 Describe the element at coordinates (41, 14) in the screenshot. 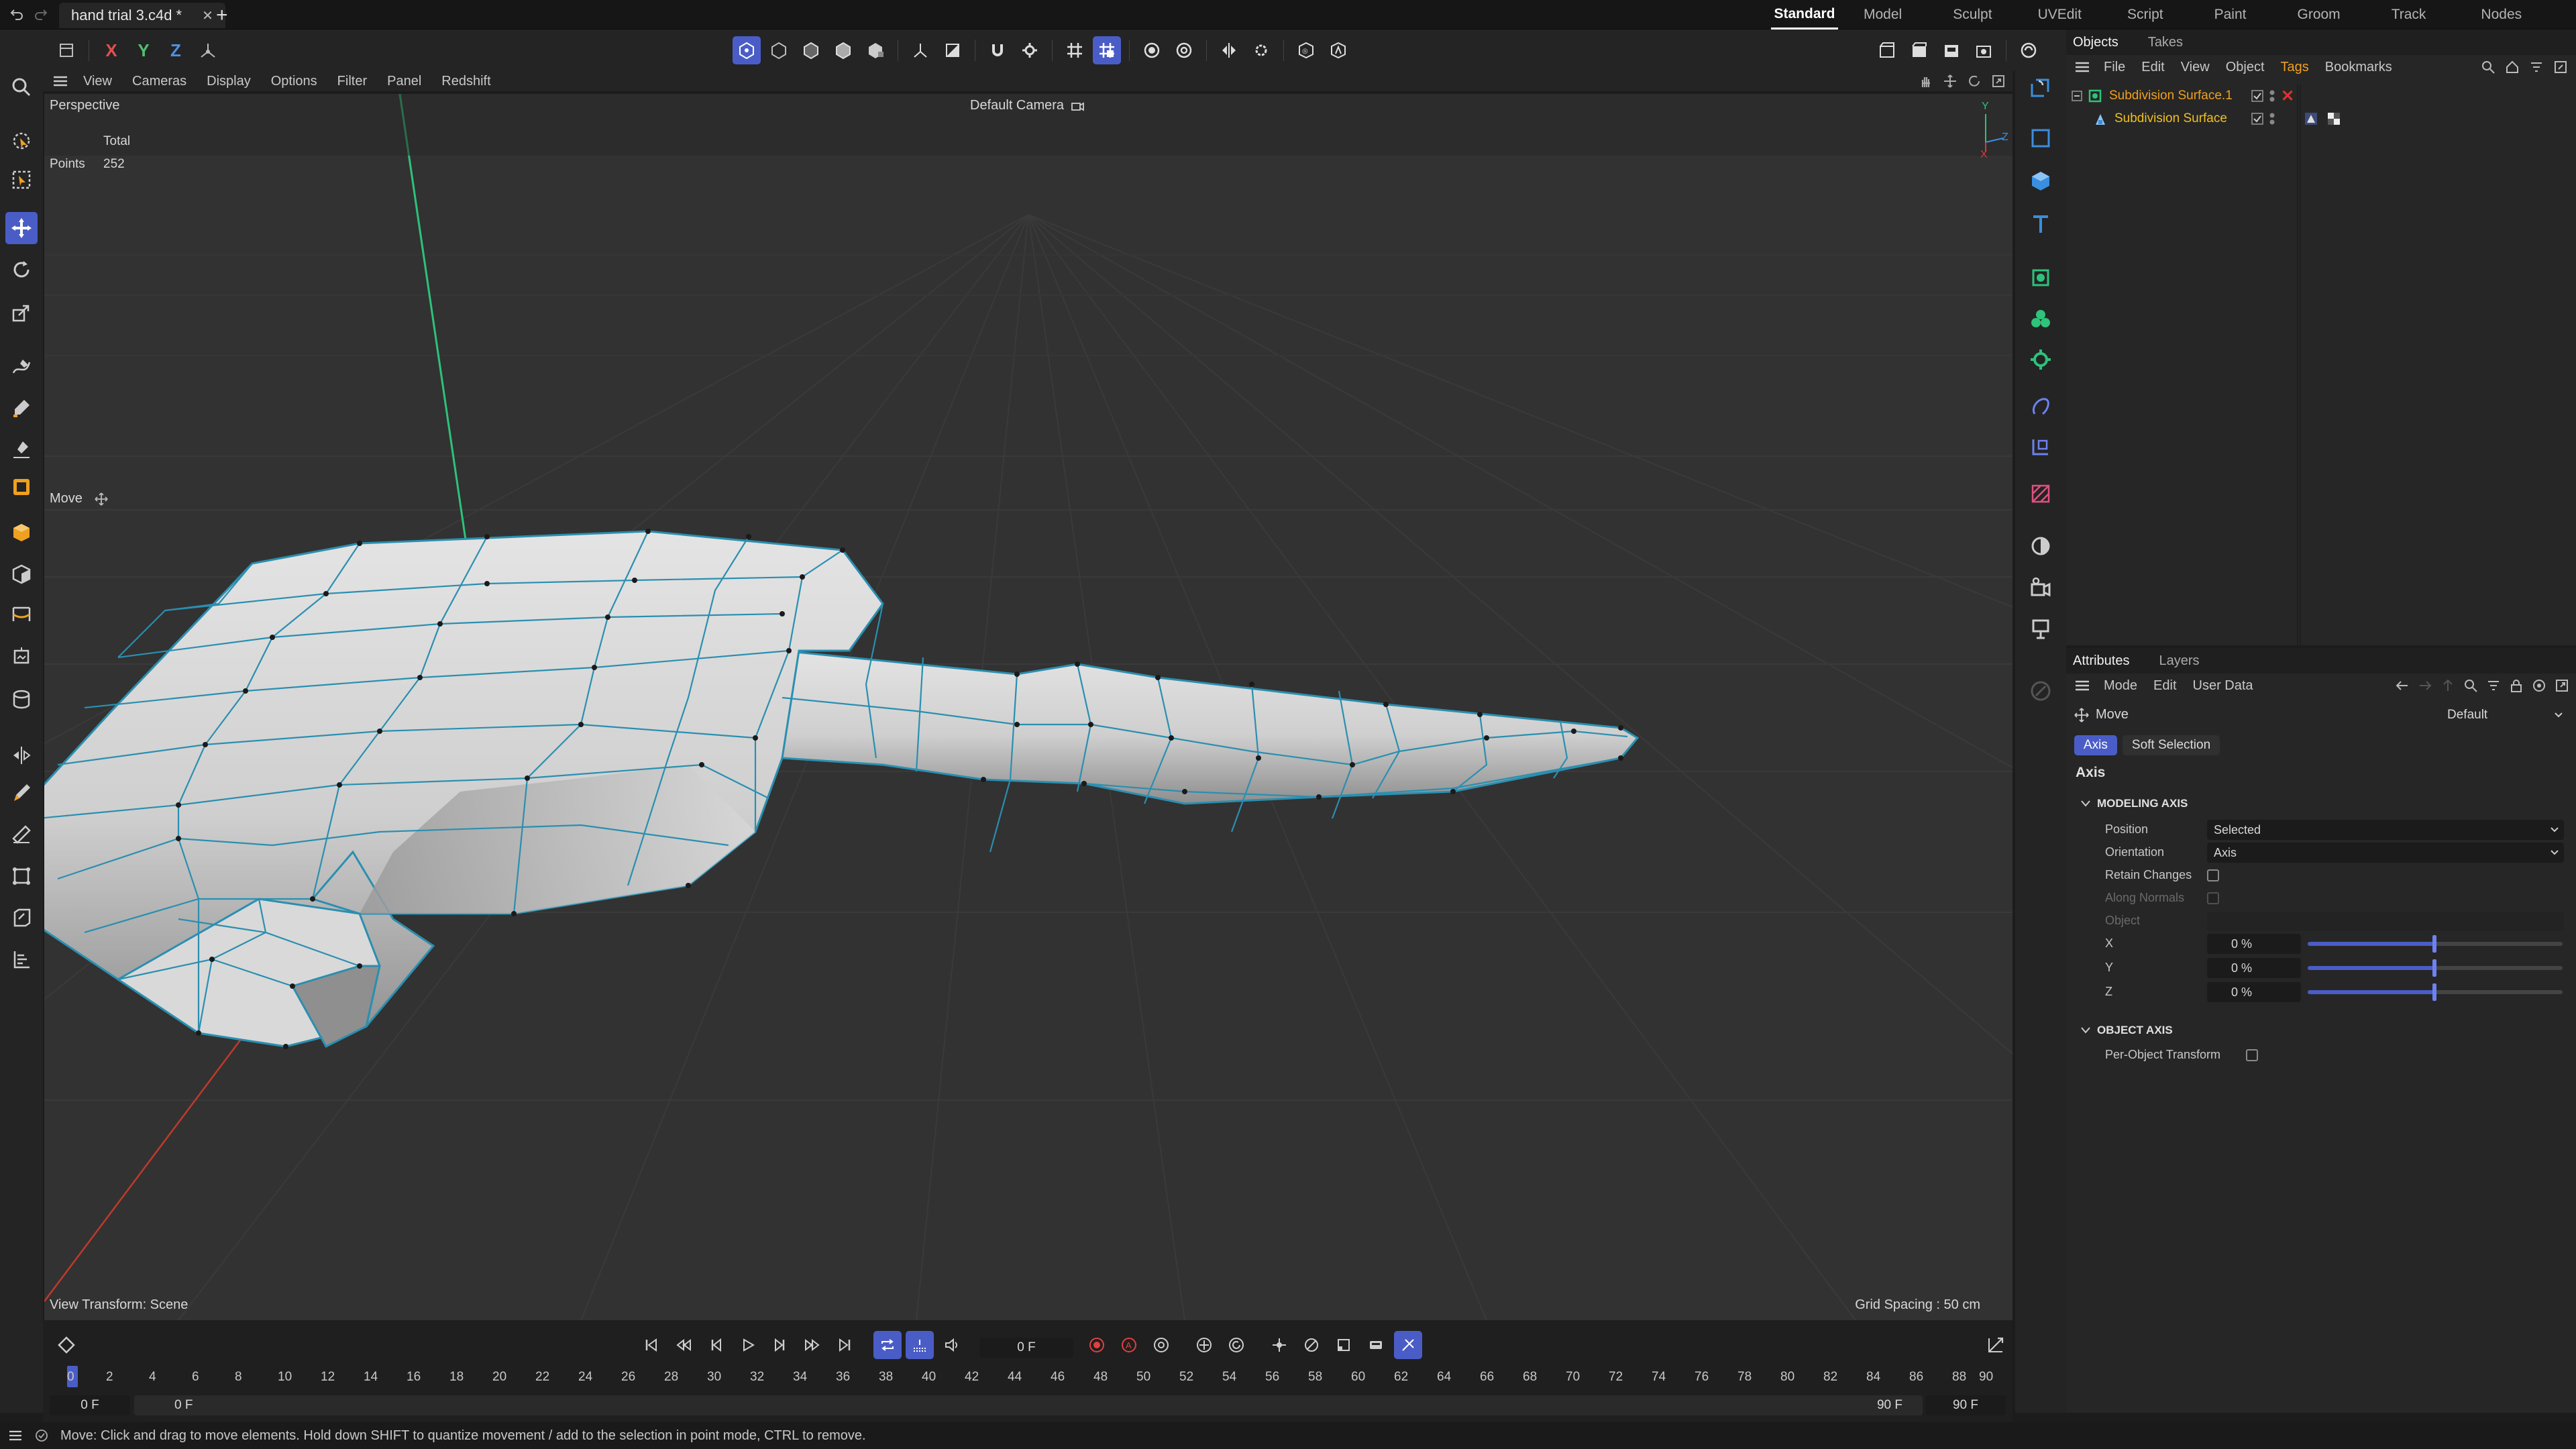

I see `redo-icon` at that location.